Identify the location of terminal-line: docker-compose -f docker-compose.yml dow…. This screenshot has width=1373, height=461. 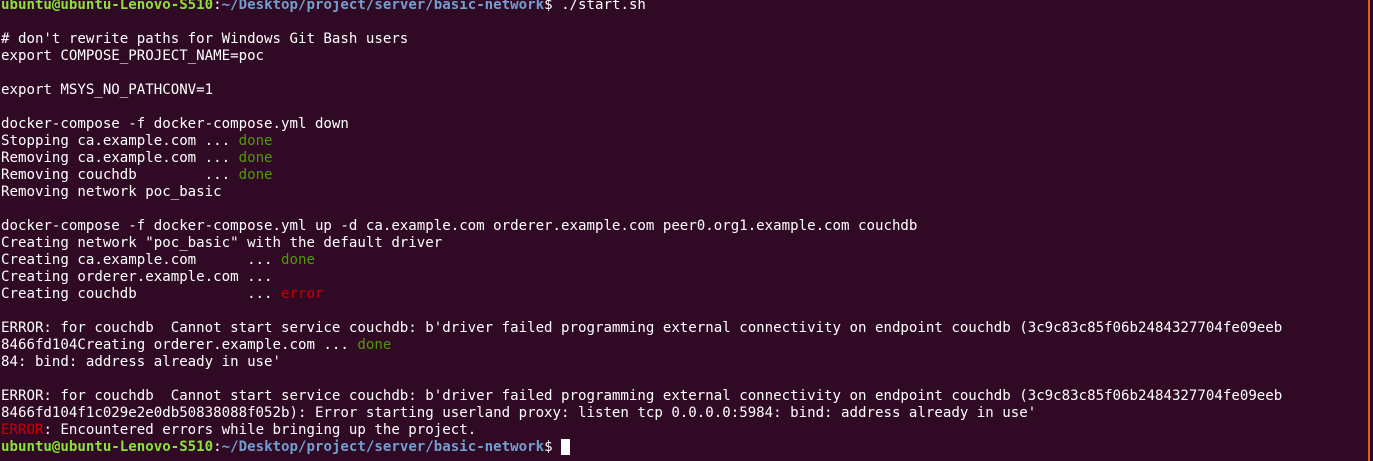
(175, 124).